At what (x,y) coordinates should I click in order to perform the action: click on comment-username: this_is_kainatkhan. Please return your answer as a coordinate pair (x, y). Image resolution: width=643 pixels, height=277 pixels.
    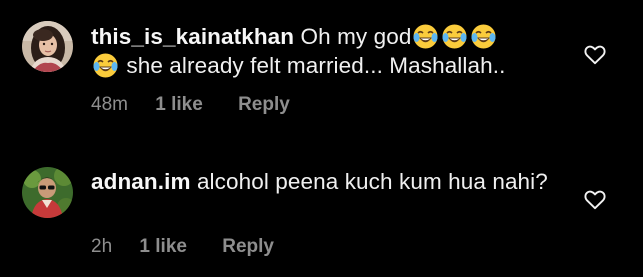
    Looking at the image, I should click on (192, 36).